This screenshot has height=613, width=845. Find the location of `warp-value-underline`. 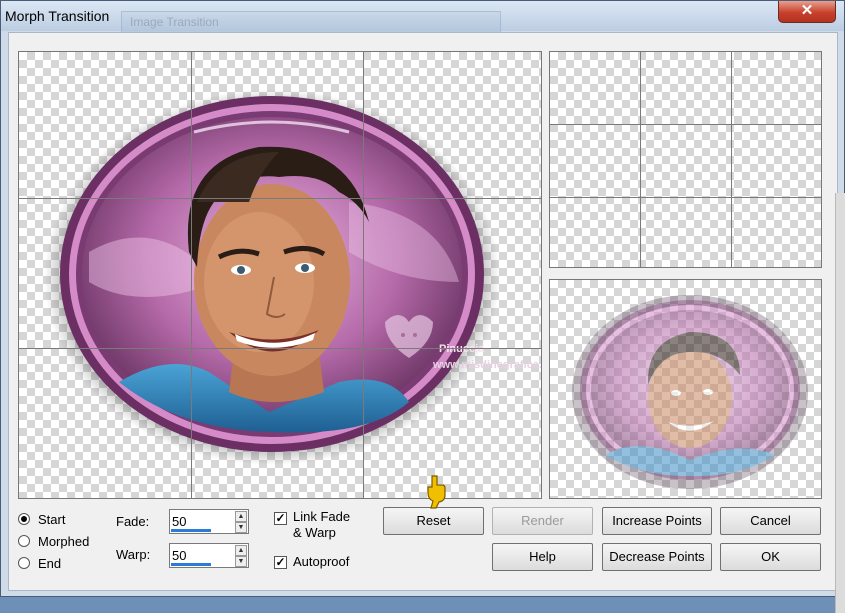

warp-value-underline is located at coordinates (191, 564).